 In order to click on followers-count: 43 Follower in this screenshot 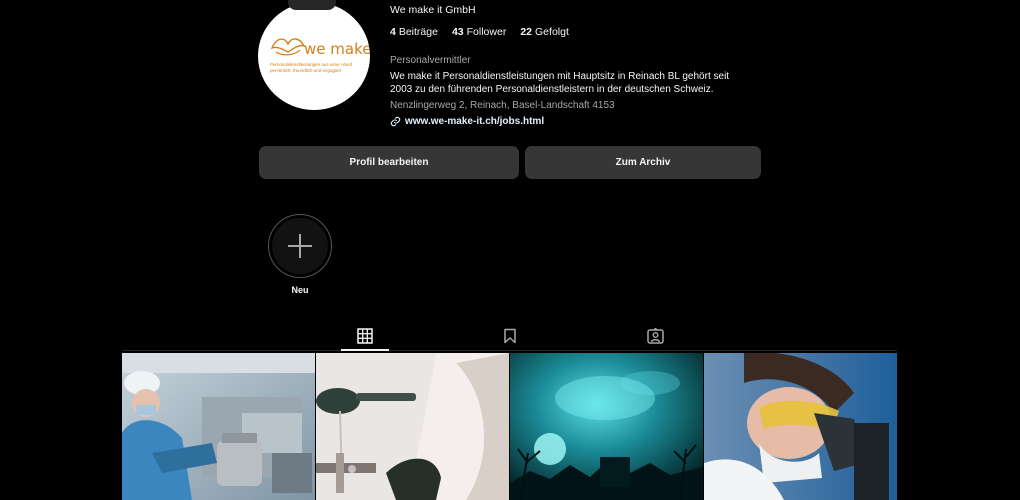, I will do `click(479, 32)`.